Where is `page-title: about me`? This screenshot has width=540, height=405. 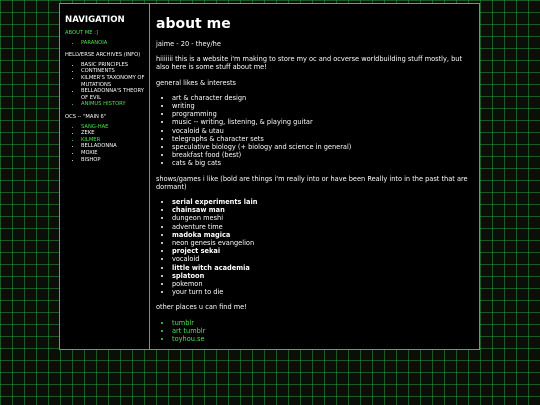
page-title: about me is located at coordinates (193, 24).